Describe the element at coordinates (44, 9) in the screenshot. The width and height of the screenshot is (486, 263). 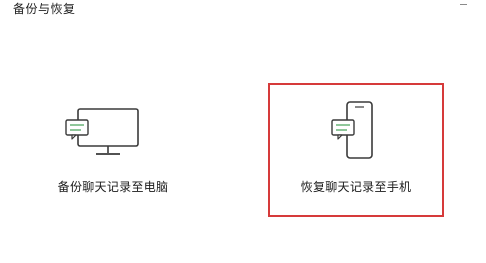
I see `window-title: 备份与恢复` at that location.